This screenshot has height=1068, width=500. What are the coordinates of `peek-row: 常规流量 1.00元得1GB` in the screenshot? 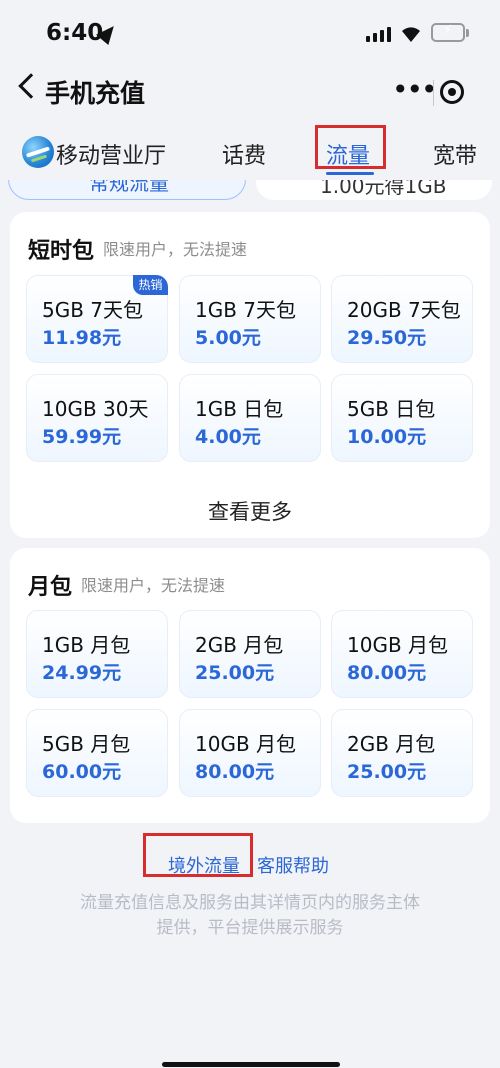 It's located at (250, 192).